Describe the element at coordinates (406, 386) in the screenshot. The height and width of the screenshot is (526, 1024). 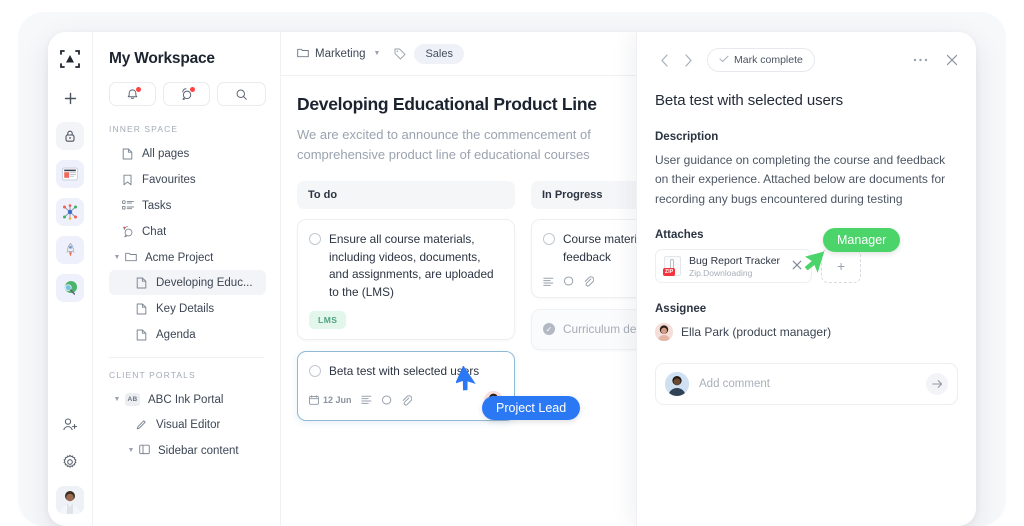
I see `task-card-beta-test: Beta test with selected users 12 Jun` at that location.